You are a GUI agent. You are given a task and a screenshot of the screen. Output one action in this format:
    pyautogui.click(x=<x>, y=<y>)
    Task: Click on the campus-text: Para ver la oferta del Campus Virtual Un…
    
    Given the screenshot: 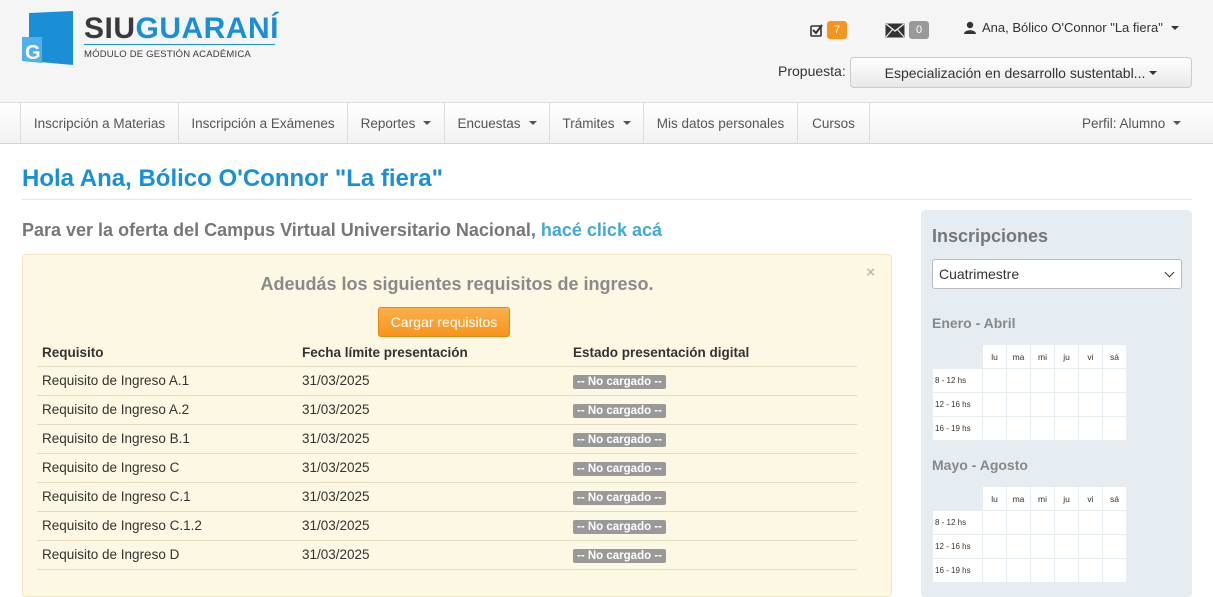 What is the action you would take?
    pyautogui.click(x=279, y=230)
    